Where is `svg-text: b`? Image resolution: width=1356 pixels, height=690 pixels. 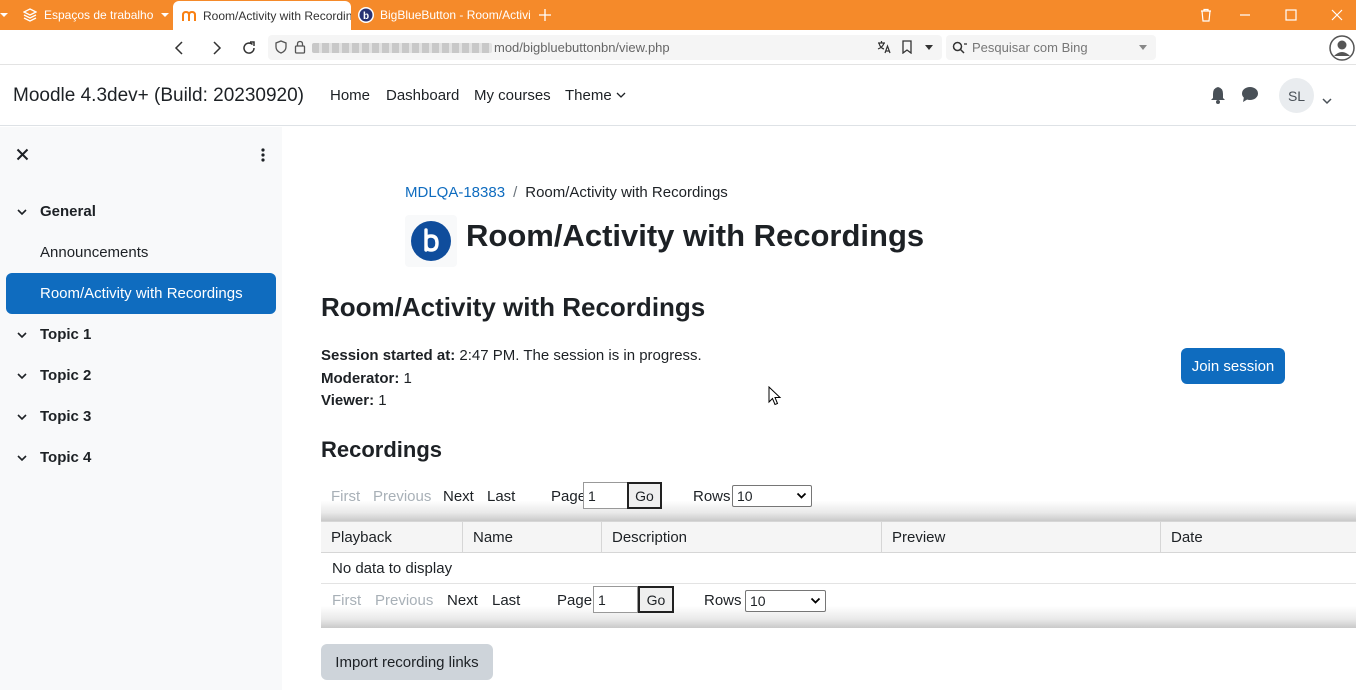 svg-text: b is located at coordinates (366, 16).